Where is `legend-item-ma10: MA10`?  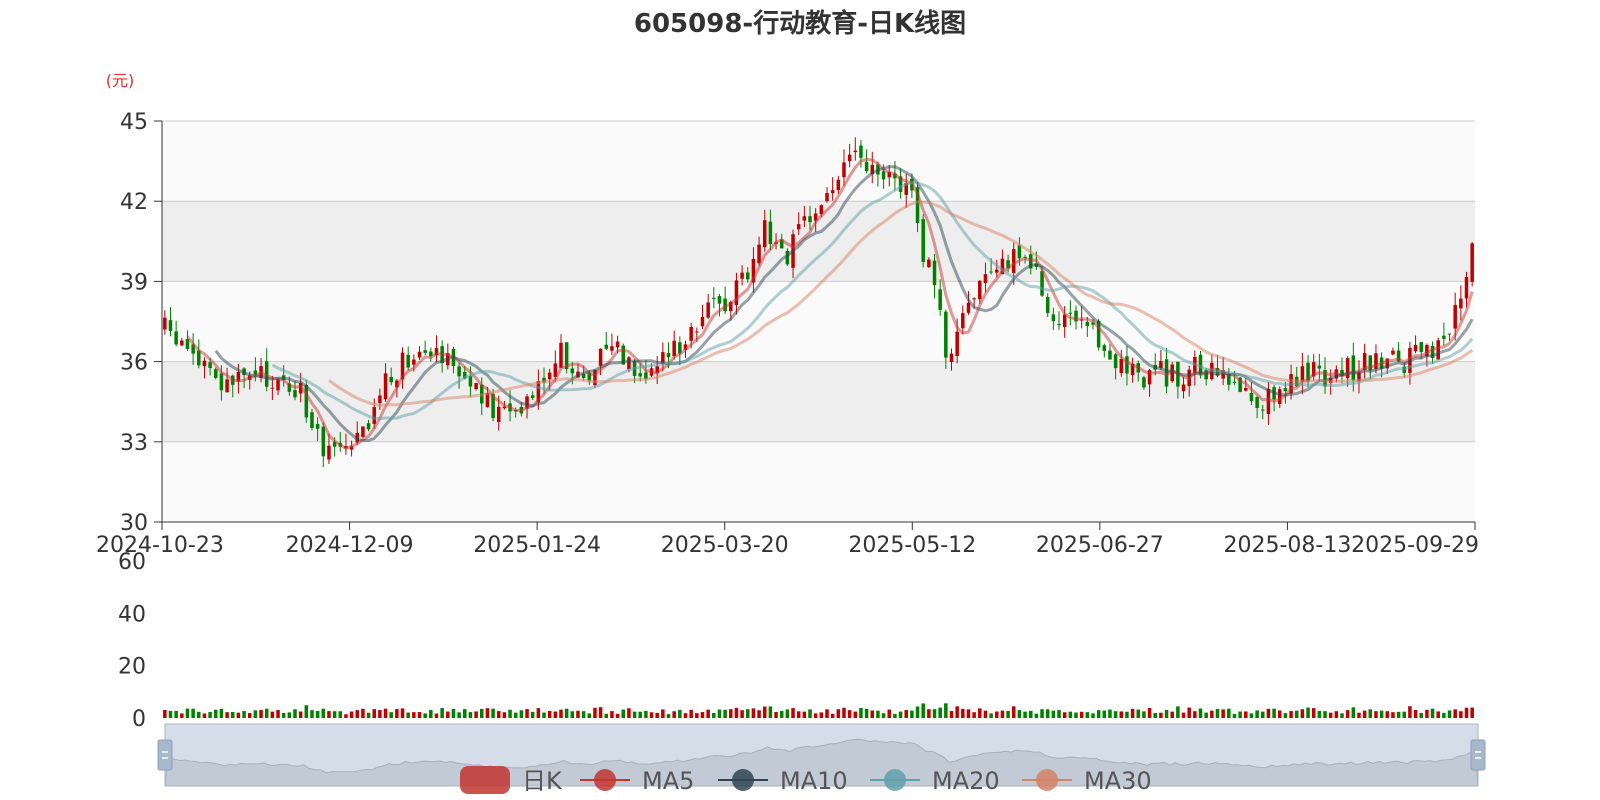 legend-item-ma10: MA10 is located at coordinates (783, 781).